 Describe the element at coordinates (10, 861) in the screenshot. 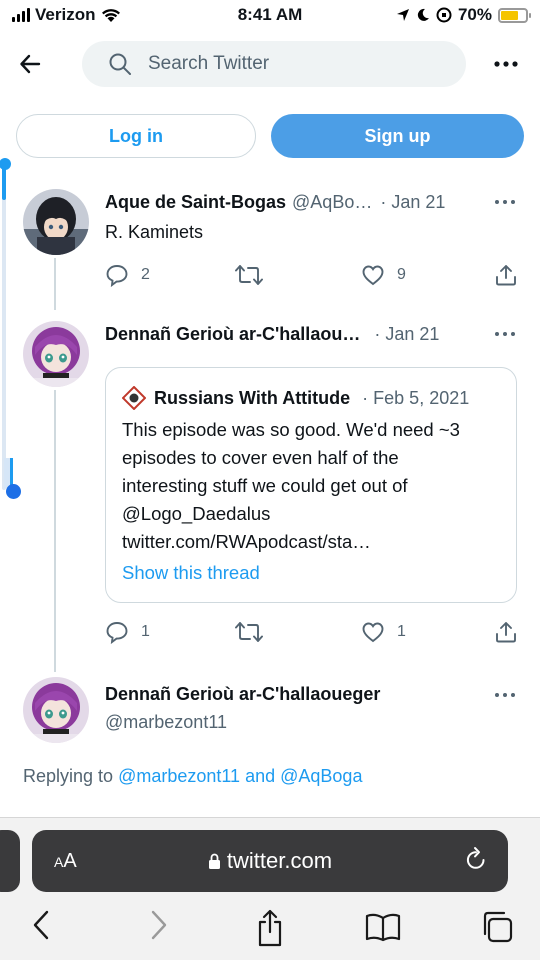

I see `previous-tab` at that location.